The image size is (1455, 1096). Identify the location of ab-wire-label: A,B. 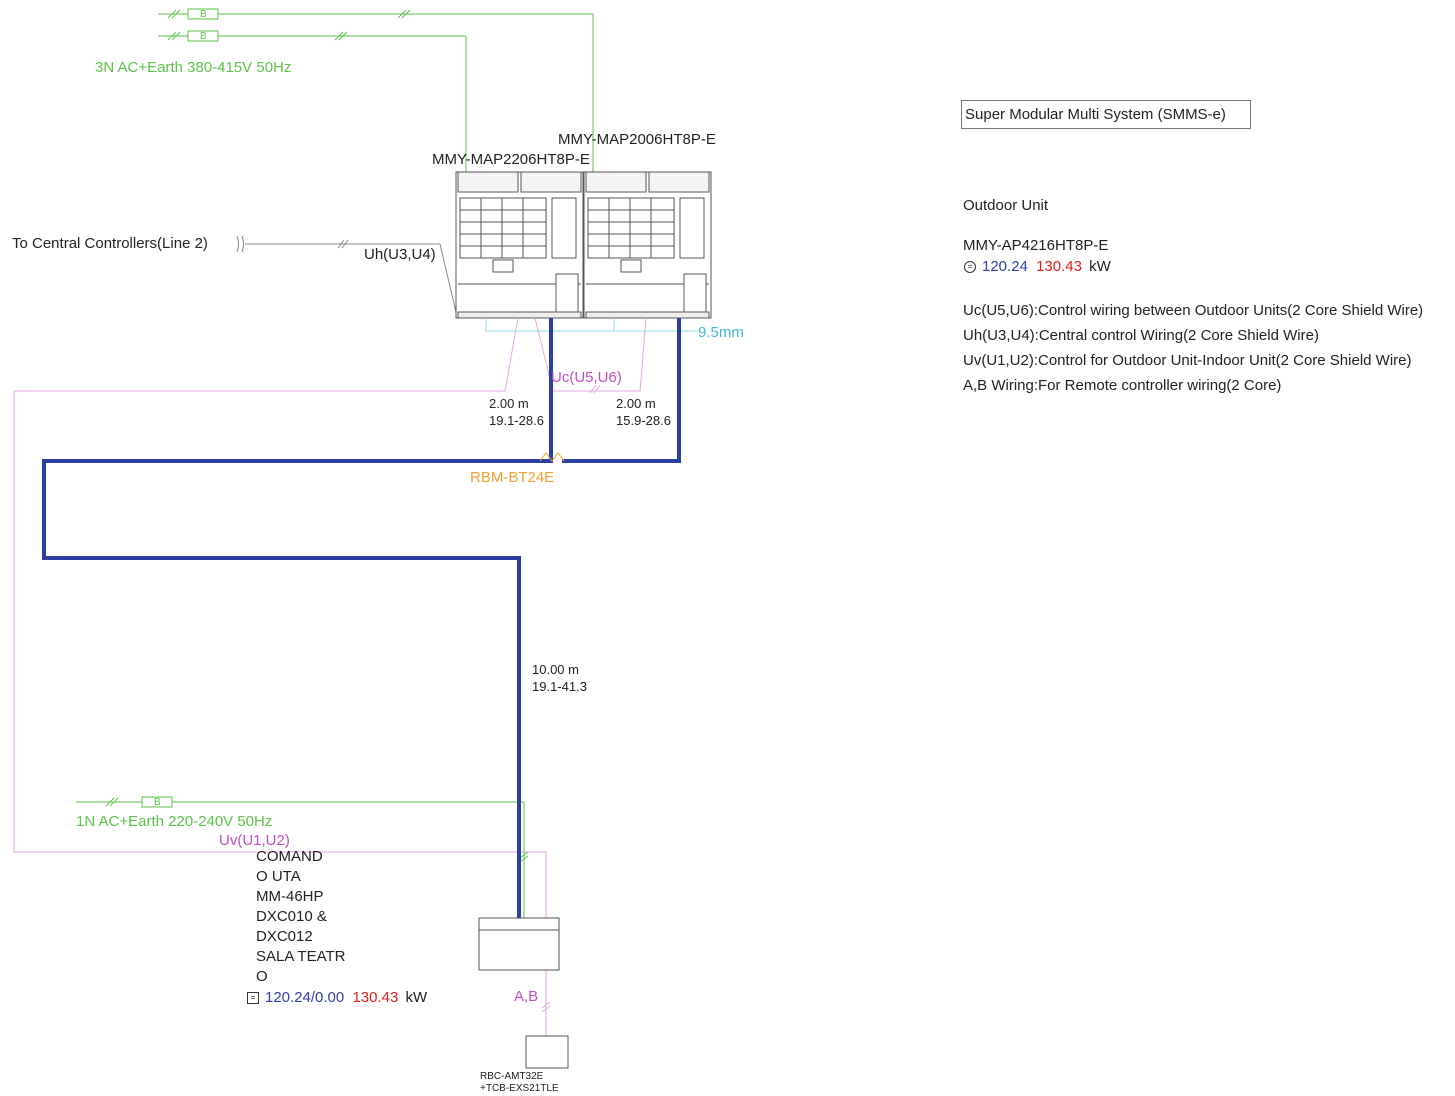
(526, 996).